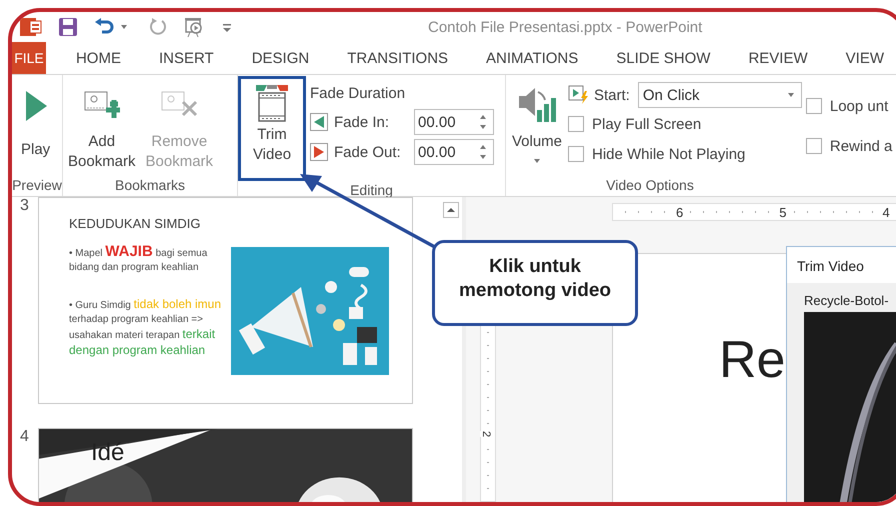  Describe the element at coordinates (272, 103) in the screenshot. I see `film-trim-icon` at that location.